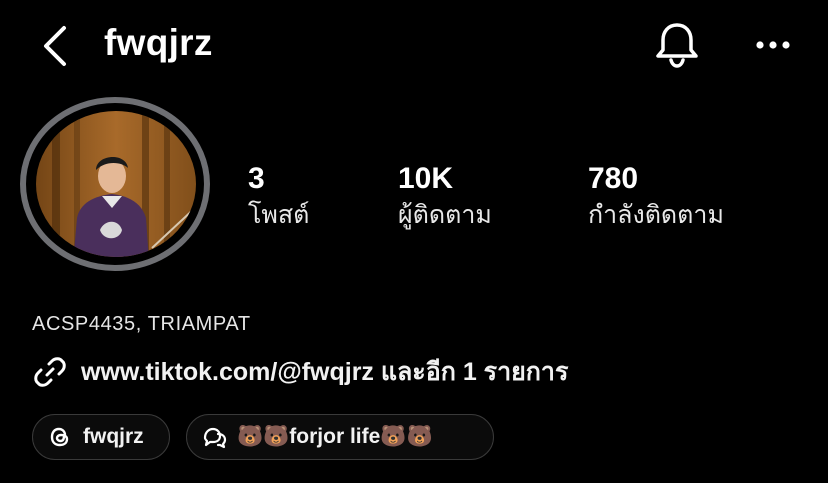 The height and width of the screenshot is (483, 828). Describe the element at coordinates (656, 215) in the screenshot. I see `following-label: กำลังติดตาม` at that location.